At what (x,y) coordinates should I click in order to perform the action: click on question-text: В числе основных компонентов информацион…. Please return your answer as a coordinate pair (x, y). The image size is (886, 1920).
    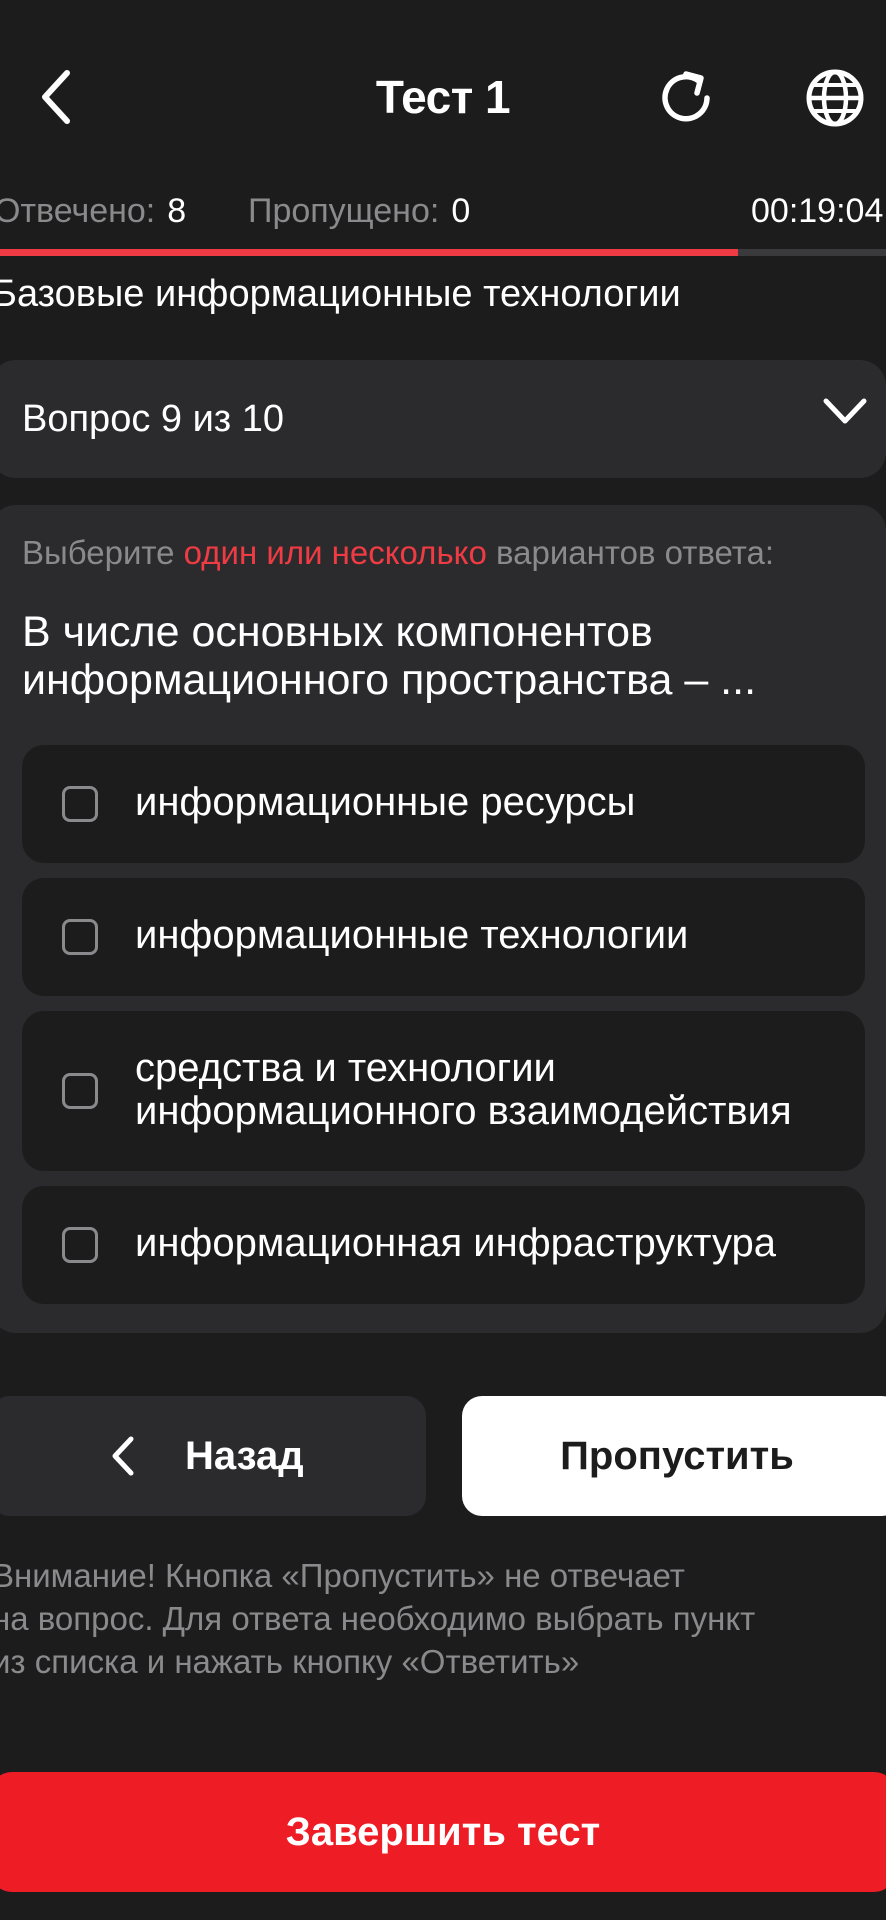
    Looking at the image, I should click on (389, 656).